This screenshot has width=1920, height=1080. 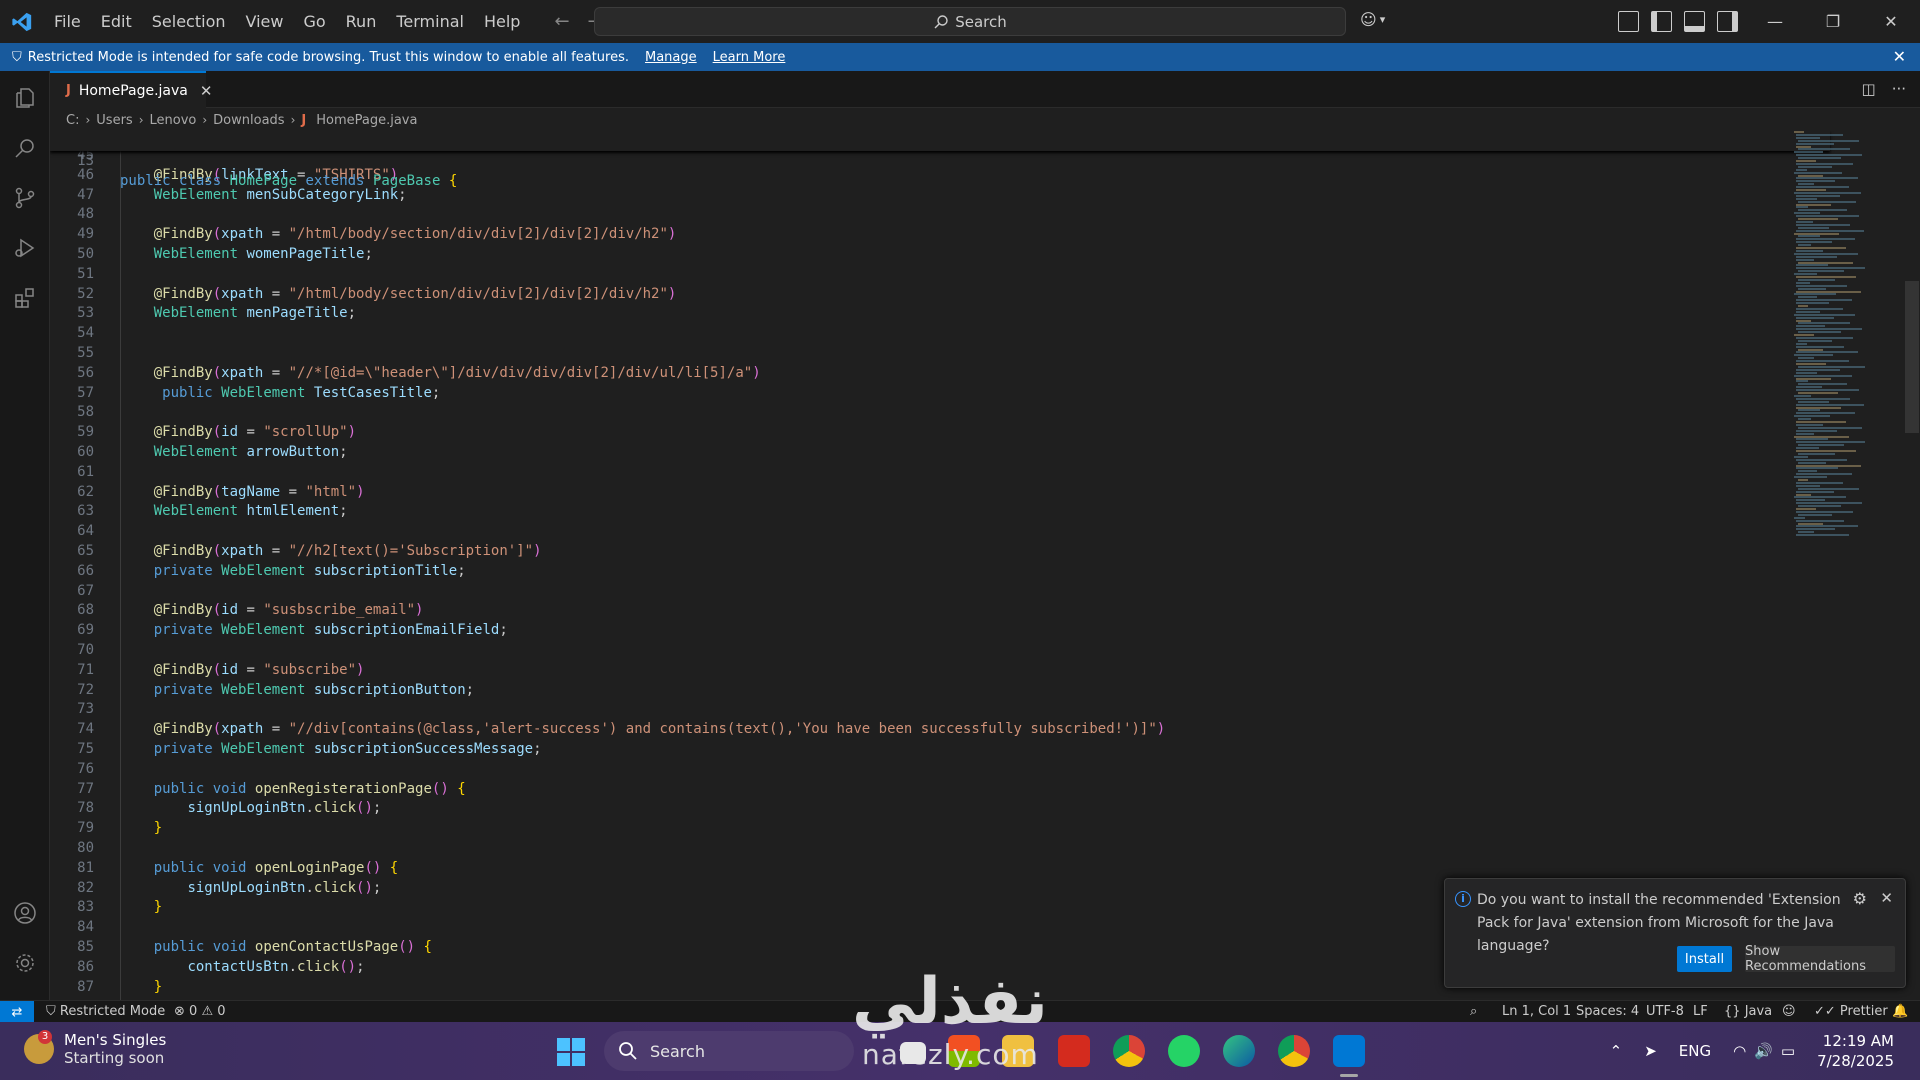 I want to click on menu-edit: Edit, so click(x=116, y=21).